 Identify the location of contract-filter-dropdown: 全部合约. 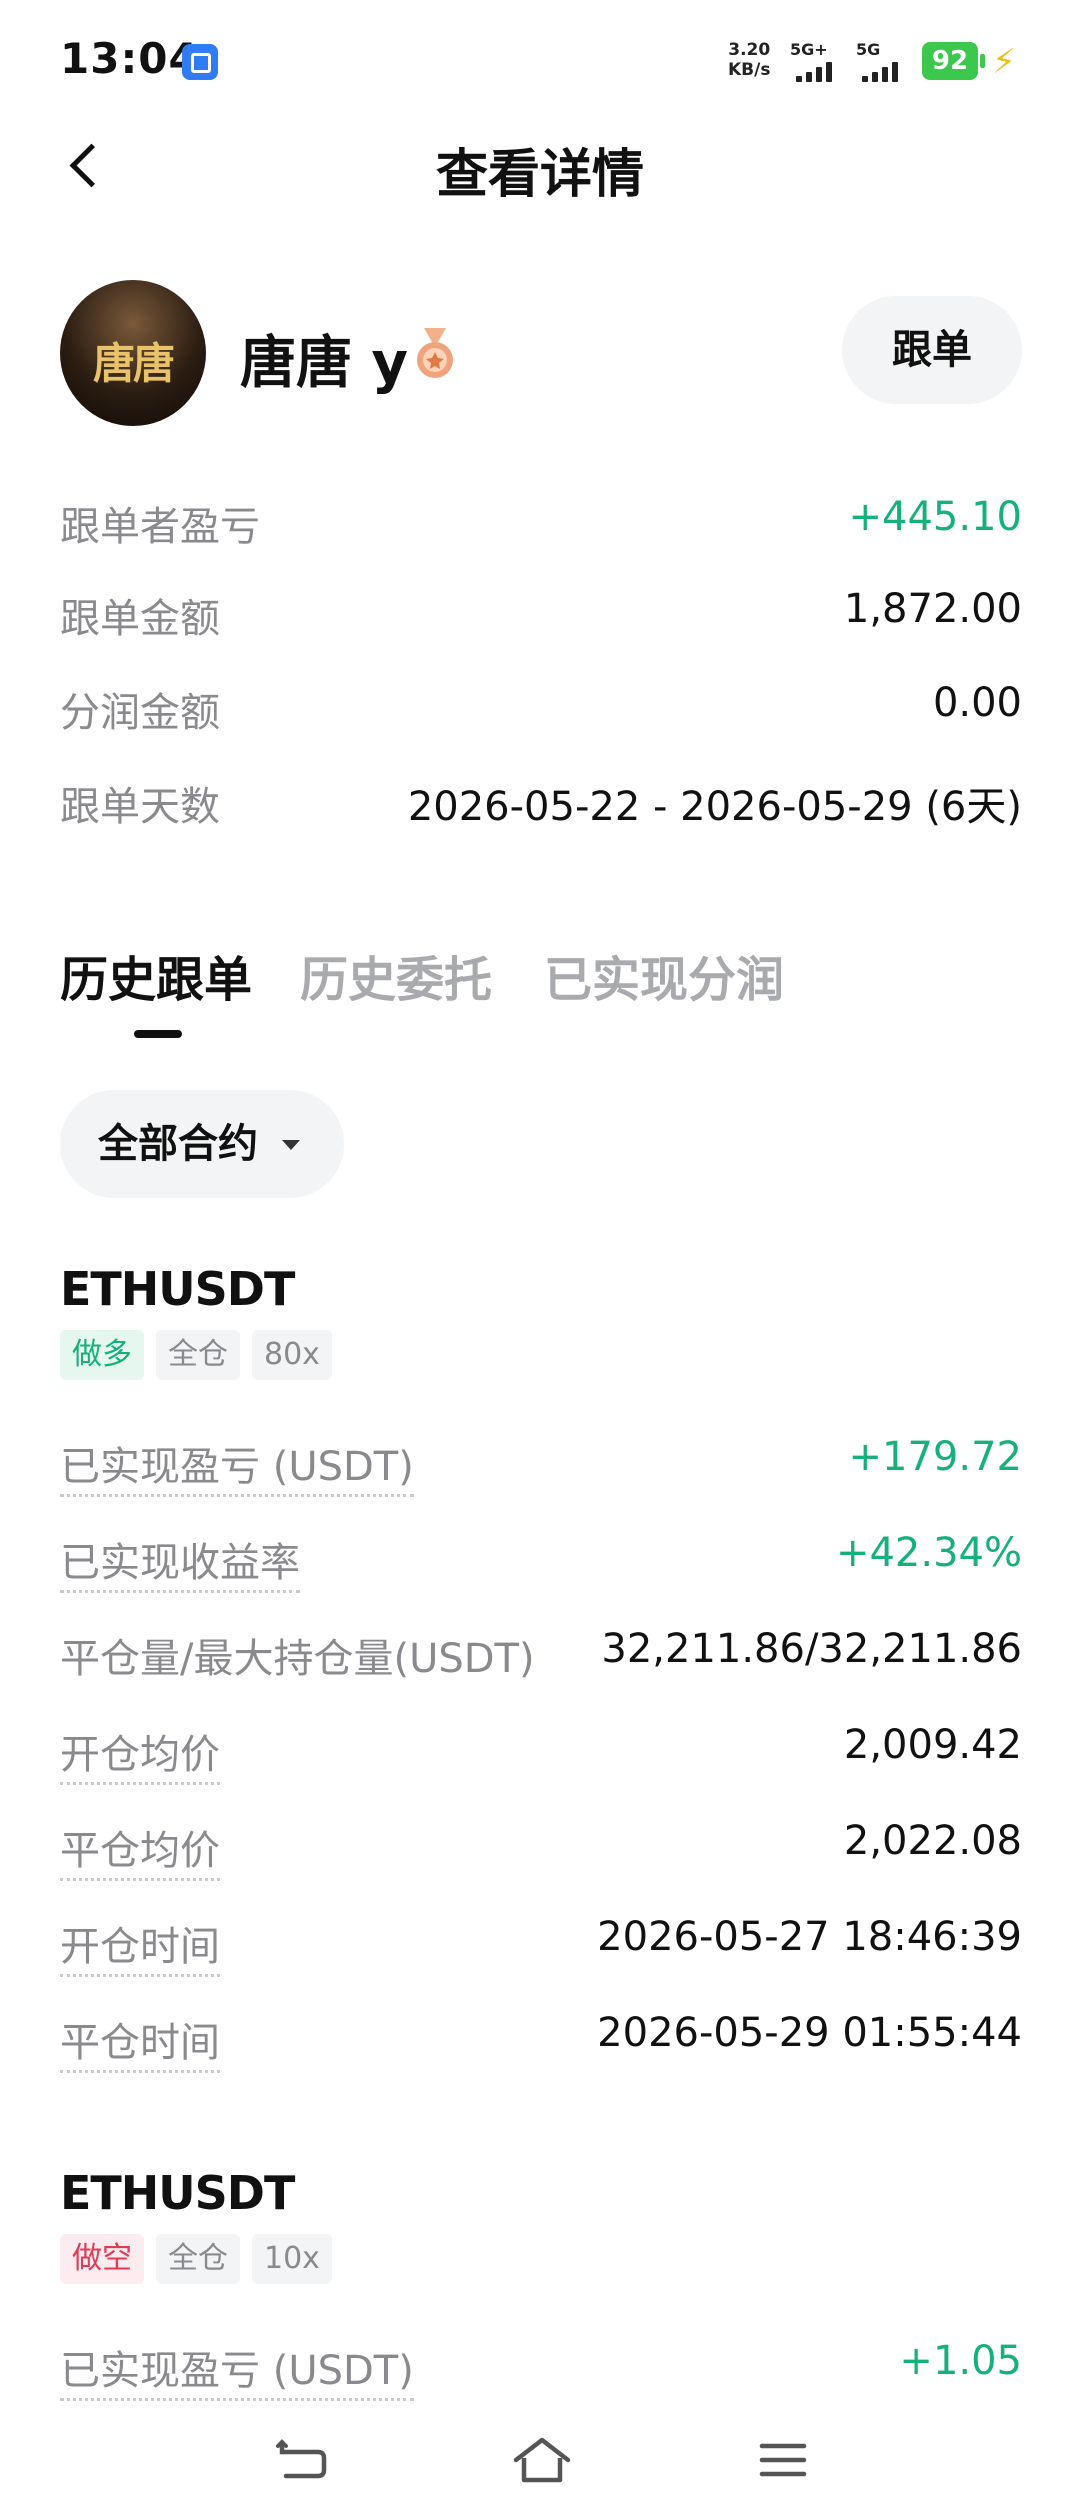
(202, 1144).